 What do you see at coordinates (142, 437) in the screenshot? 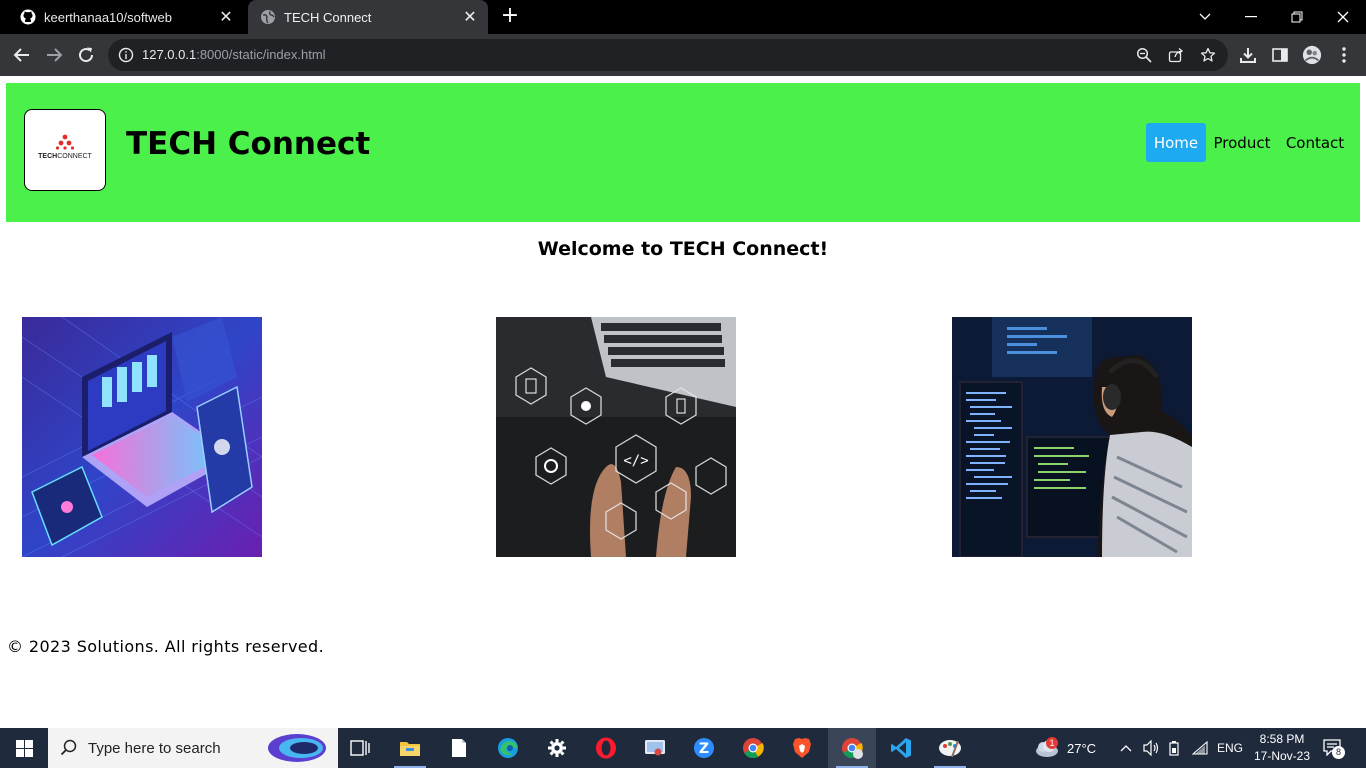
I see `tech-image-laptop` at bounding box center [142, 437].